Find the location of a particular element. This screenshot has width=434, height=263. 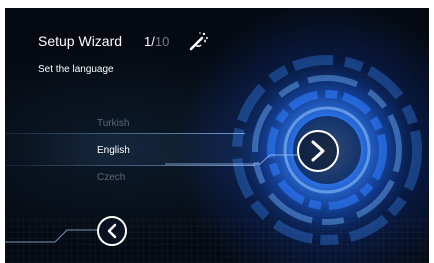

chevron-right-icon is located at coordinates (318, 151).